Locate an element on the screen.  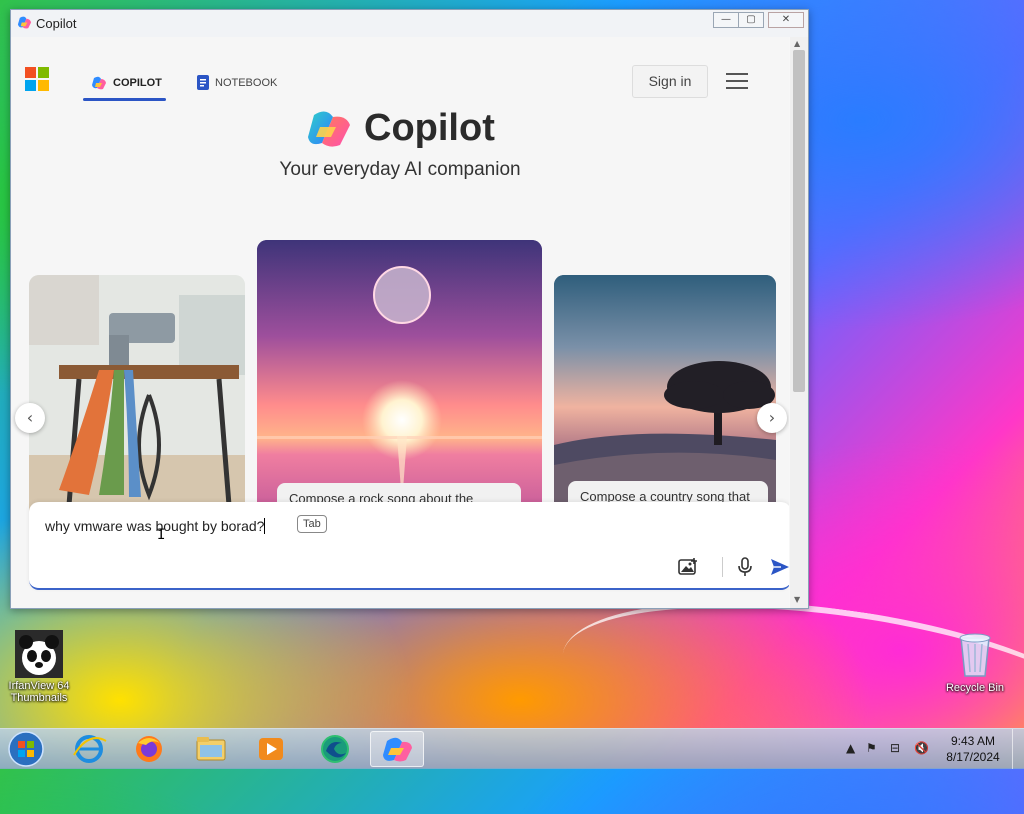
moon-sunset-image is located at coordinates (399, 377).